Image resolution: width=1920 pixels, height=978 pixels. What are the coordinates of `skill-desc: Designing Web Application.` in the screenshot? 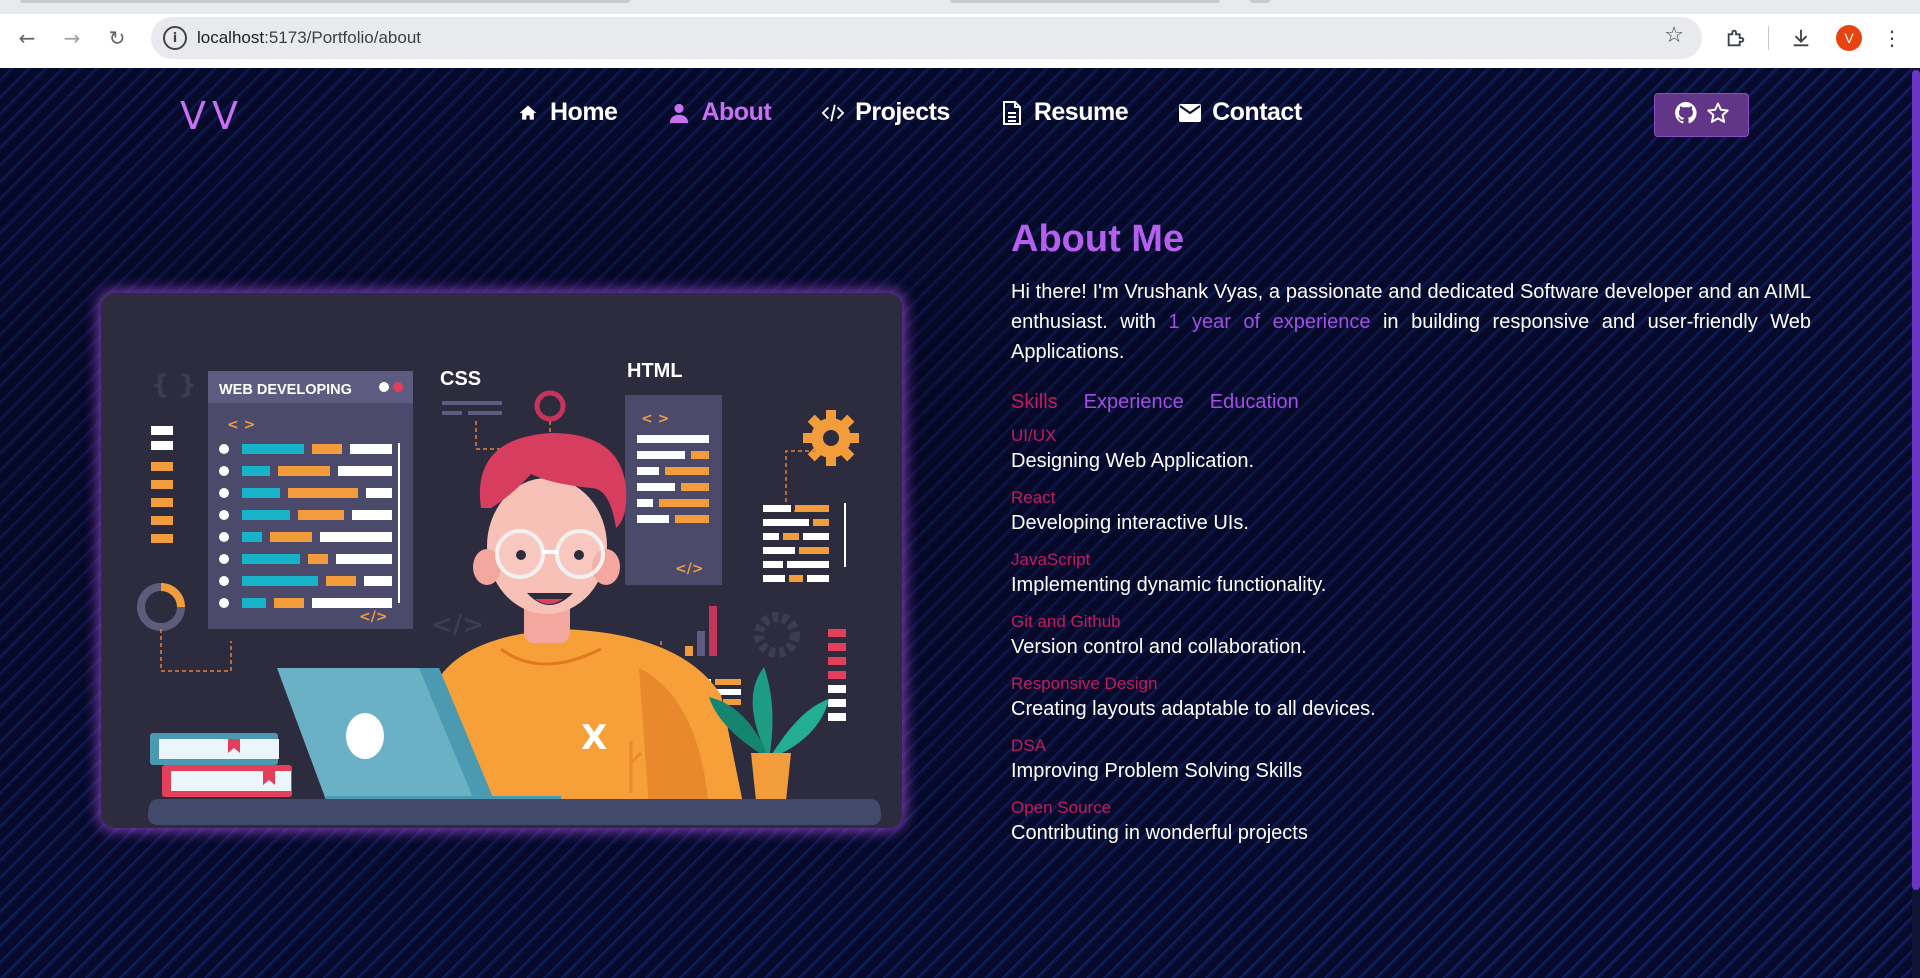 It's located at (1133, 461).